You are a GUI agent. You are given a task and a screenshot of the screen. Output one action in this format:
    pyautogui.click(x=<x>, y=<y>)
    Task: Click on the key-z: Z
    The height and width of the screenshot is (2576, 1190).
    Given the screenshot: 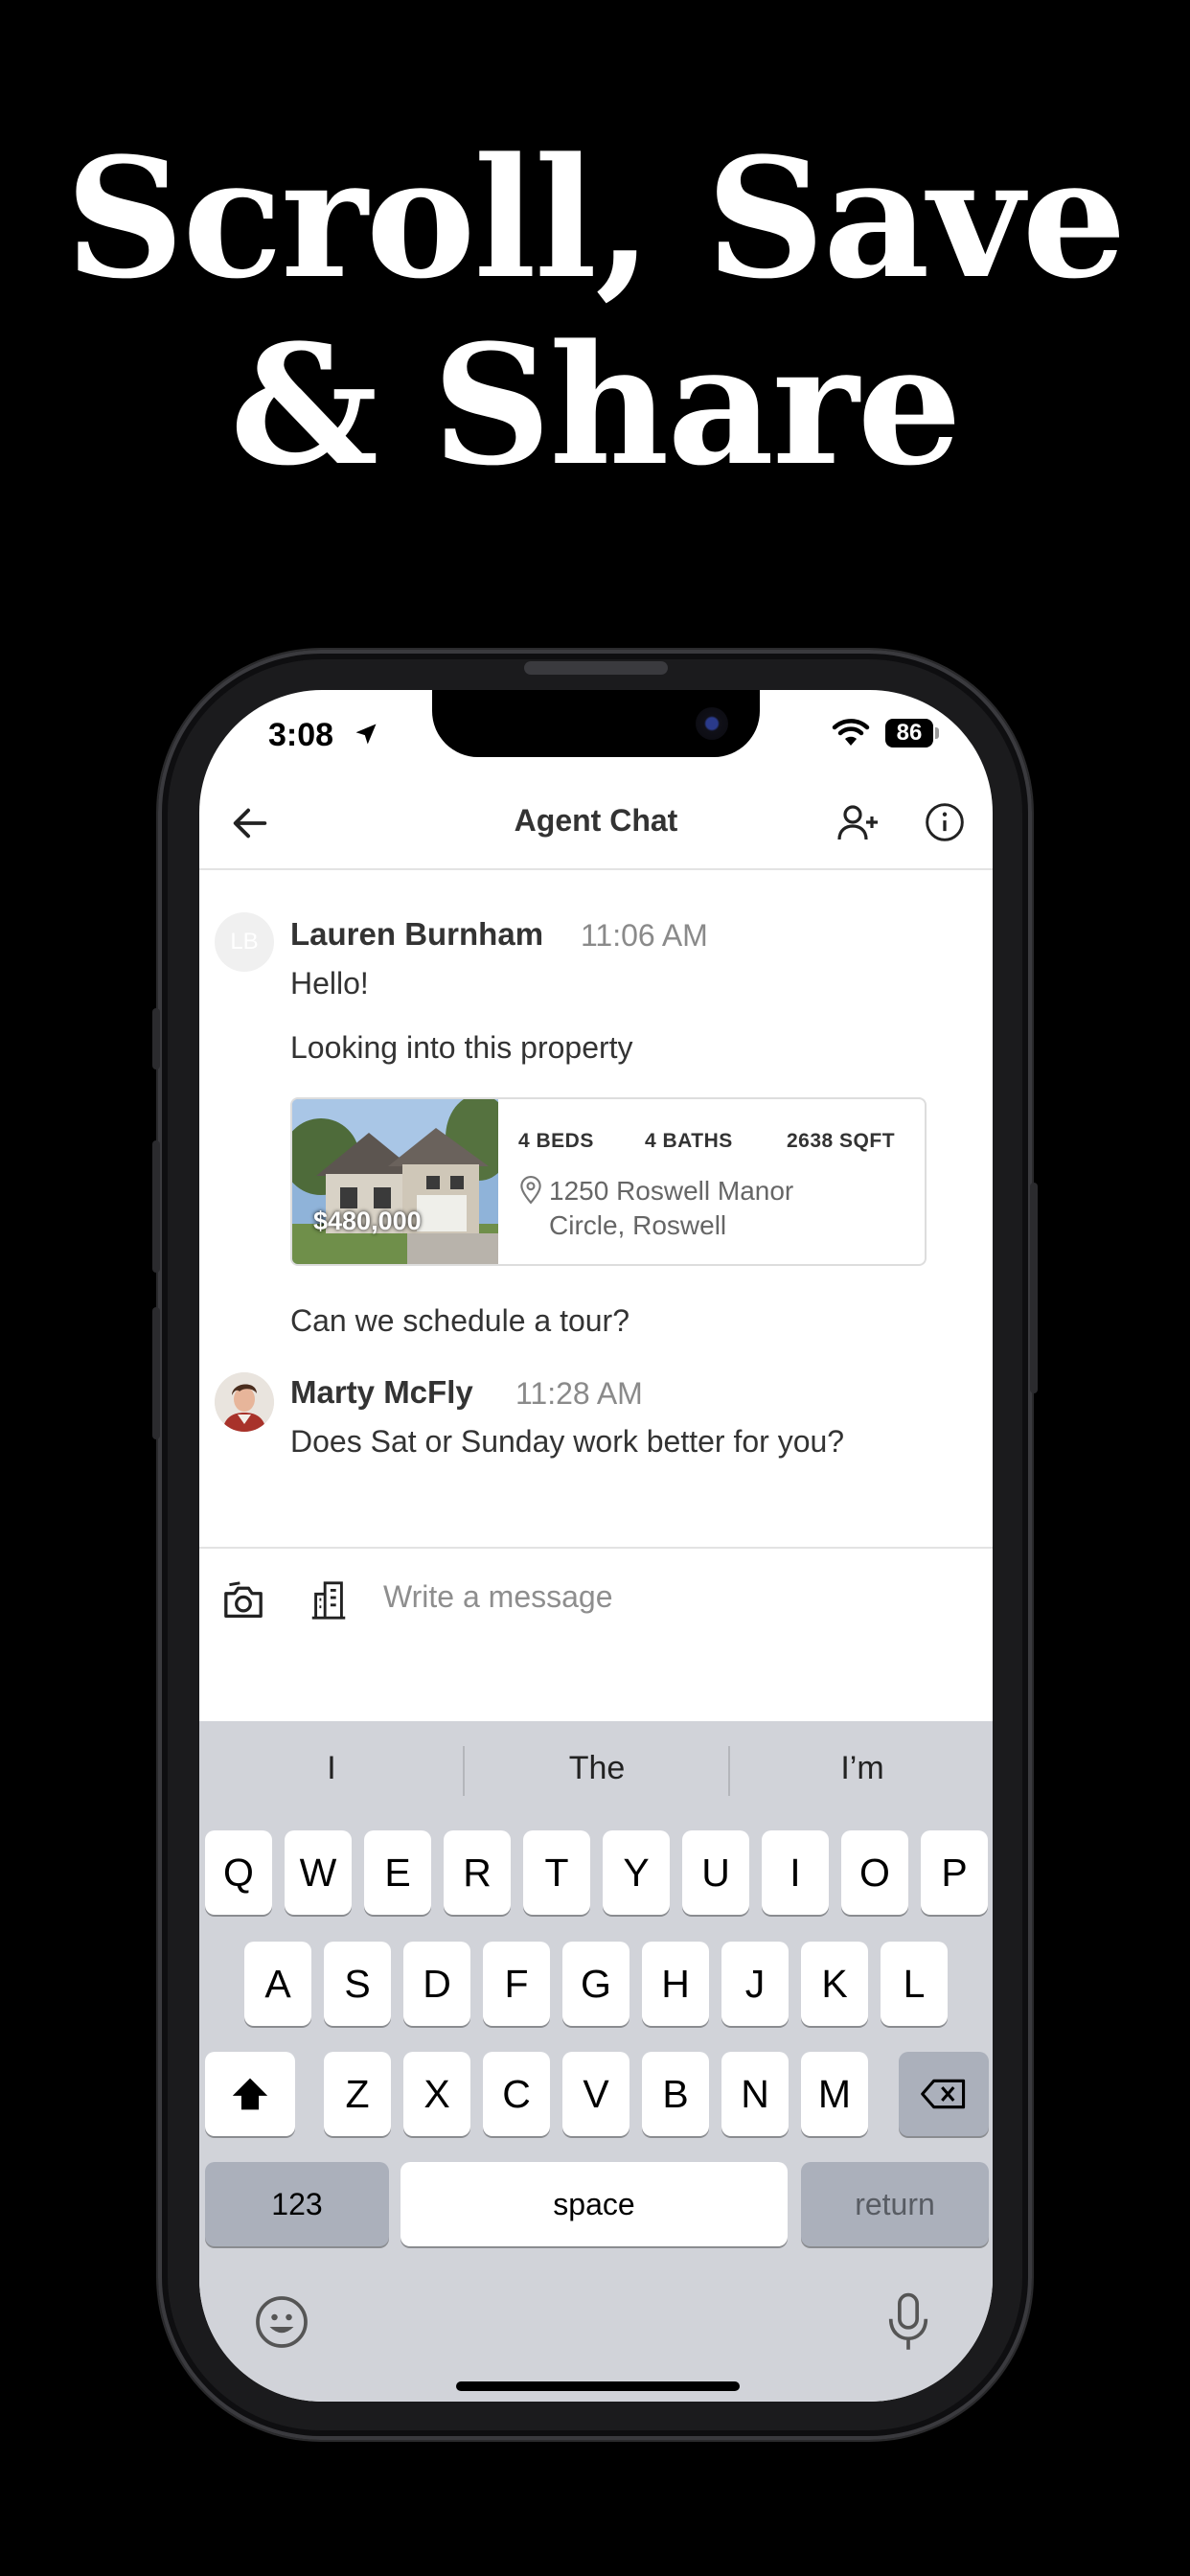 What is the action you would take?
    pyautogui.click(x=358, y=2094)
    